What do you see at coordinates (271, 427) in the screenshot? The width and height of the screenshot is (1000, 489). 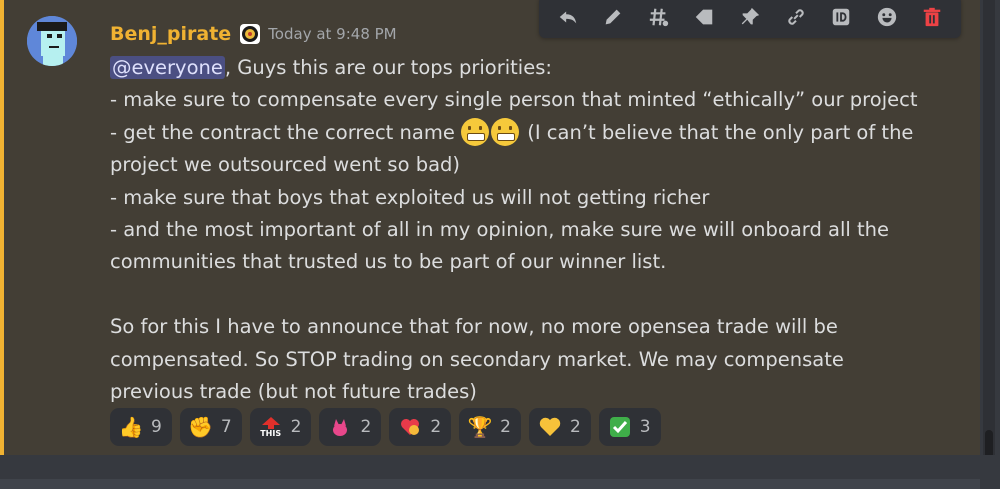 I see `this-arrow-icon: THIS` at bounding box center [271, 427].